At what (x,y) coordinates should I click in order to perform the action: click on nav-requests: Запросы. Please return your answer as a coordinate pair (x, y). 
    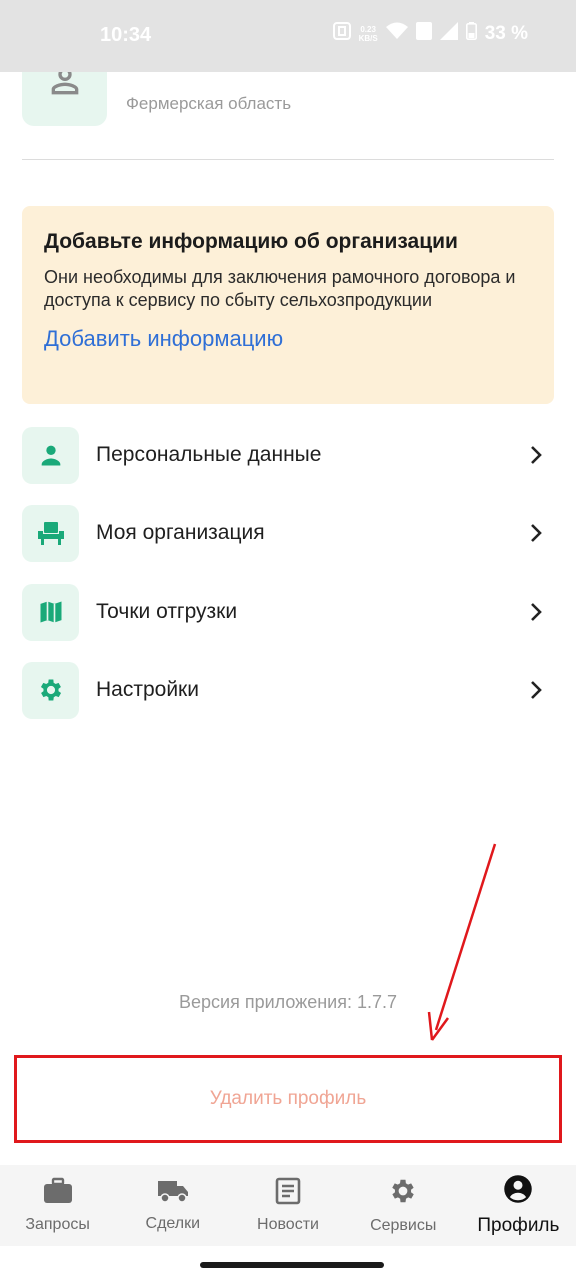
    Looking at the image, I should click on (57, 1205).